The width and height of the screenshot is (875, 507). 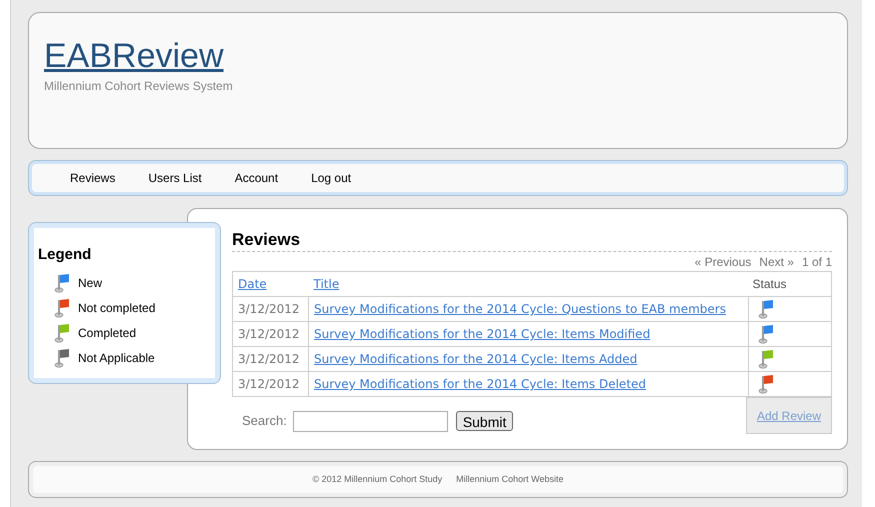 What do you see at coordinates (370, 421) in the screenshot?
I see `search-field` at bounding box center [370, 421].